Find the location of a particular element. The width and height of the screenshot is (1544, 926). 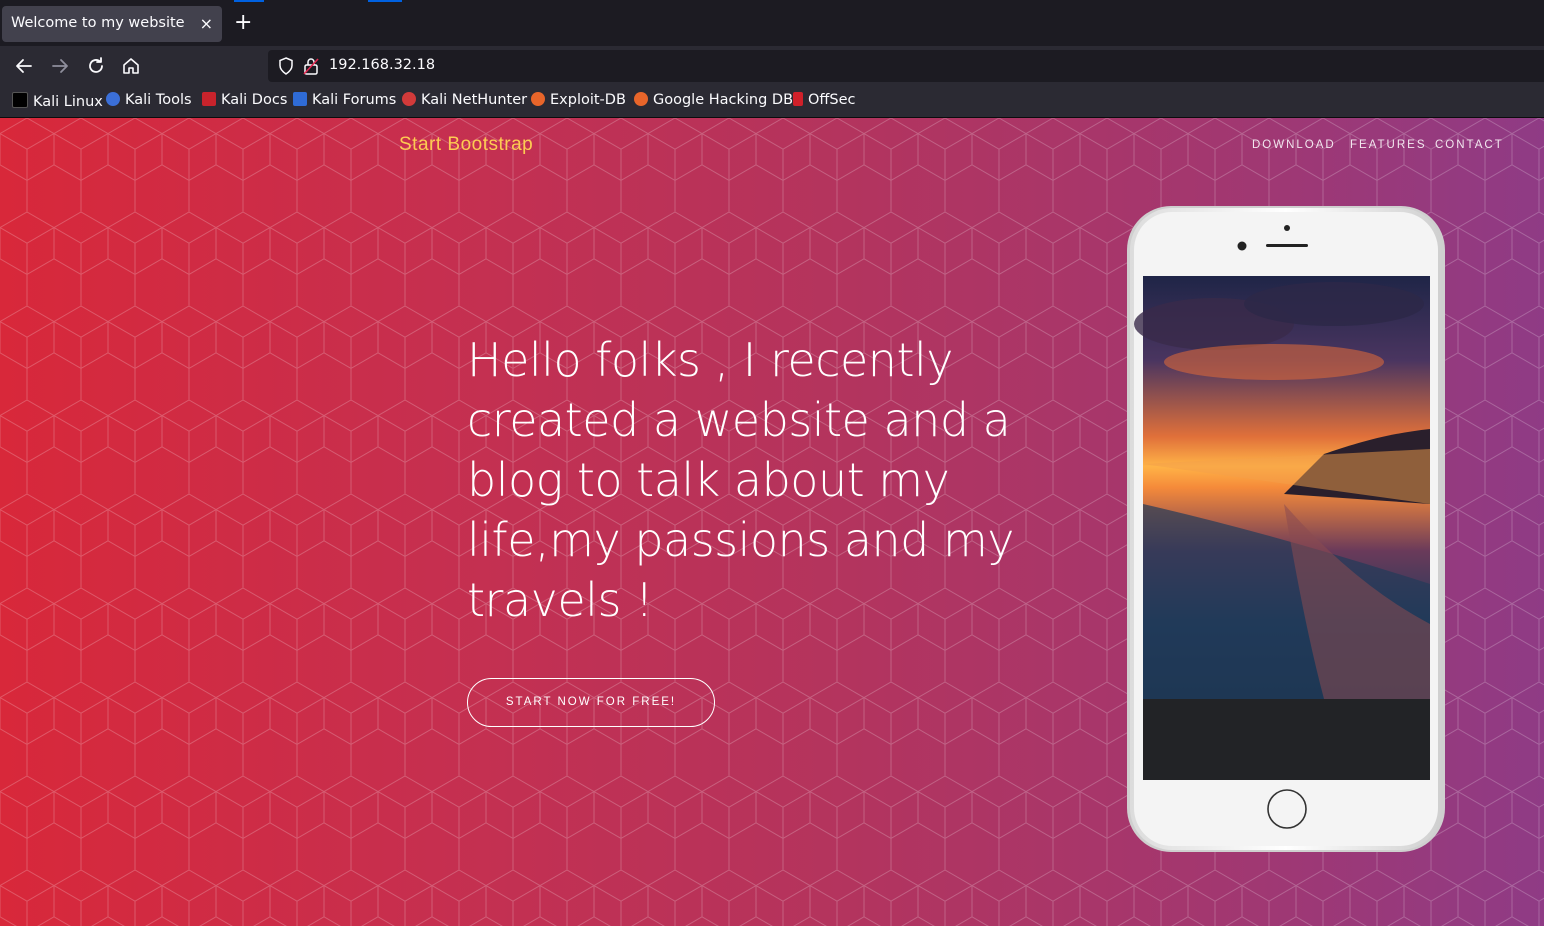

close-tab-icon: × is located at coordinates (206, 23).